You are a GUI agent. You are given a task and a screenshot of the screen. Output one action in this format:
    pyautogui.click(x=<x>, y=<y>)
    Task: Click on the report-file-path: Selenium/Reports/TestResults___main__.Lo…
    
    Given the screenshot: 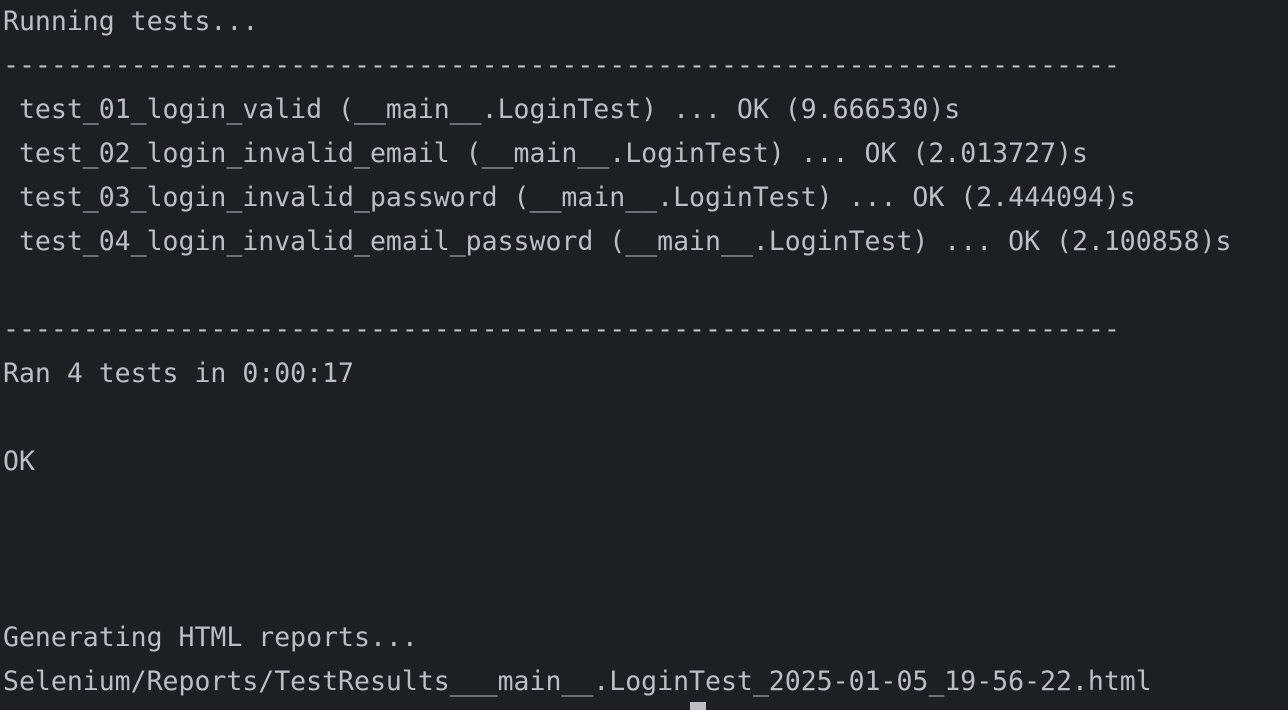 What is the action you would take?
    pyautogui.click(x=577, y=682)
    